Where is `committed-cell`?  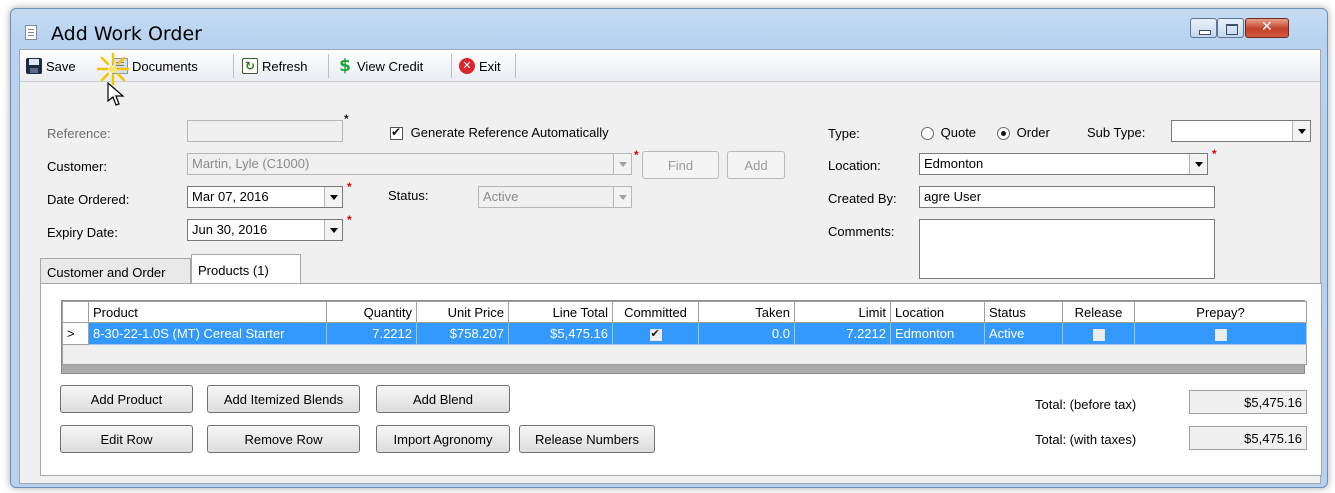
committed-cell is located at coordinates (655, 333).